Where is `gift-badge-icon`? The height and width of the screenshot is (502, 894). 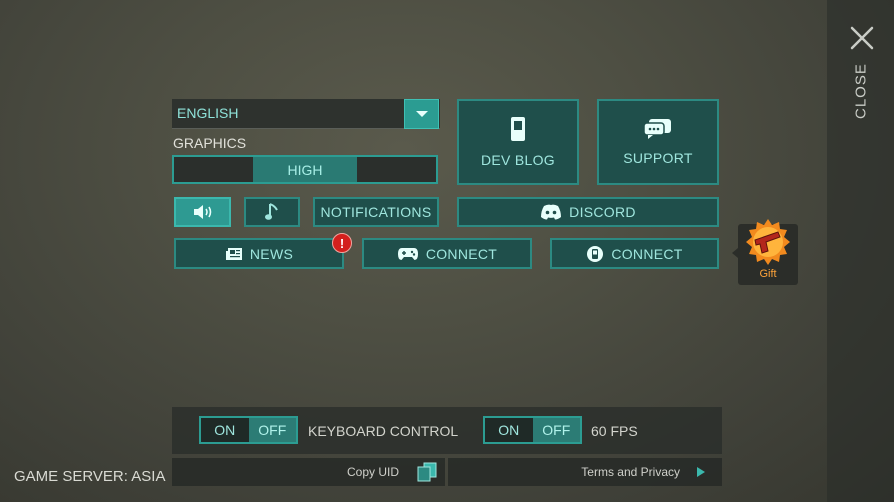 gift-badge-icon is located at coordinates (768, 242).